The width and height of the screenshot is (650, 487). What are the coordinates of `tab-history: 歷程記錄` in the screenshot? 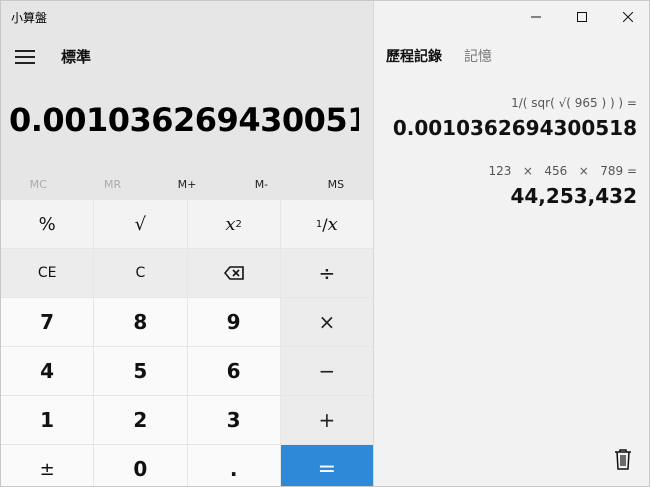 It's located at (414, 56).